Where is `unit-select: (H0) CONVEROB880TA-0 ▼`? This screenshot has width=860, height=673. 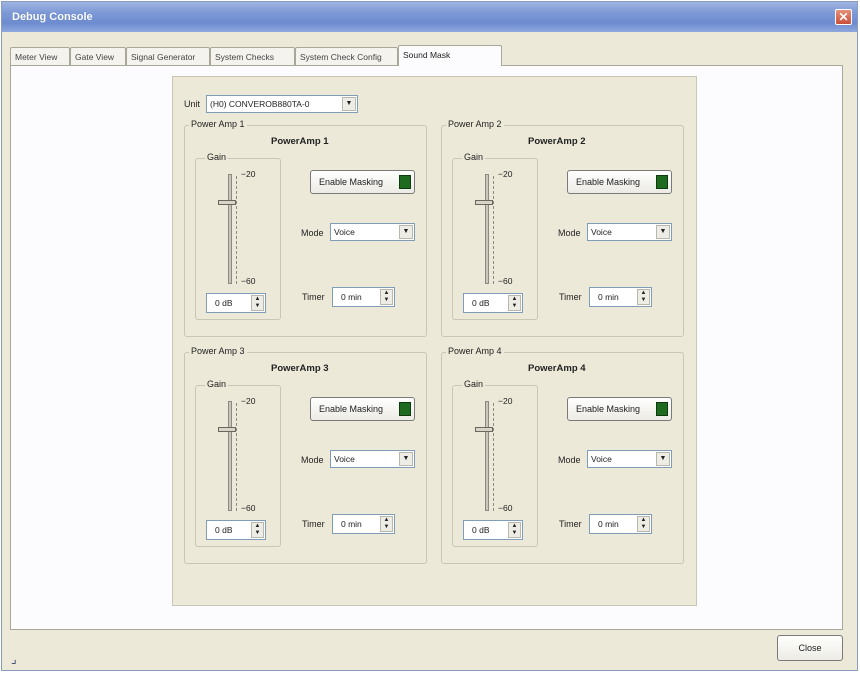 unit-select: (H0) CONVEROB880TA-0 ▼ is located at coordinates (282, 104).